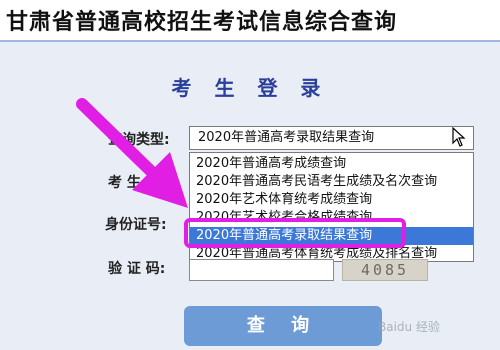 The image size is (500, 350). Describe the element at coordinates (283, 326) in the screenshot. I see `query-button: 查 询` at that location.